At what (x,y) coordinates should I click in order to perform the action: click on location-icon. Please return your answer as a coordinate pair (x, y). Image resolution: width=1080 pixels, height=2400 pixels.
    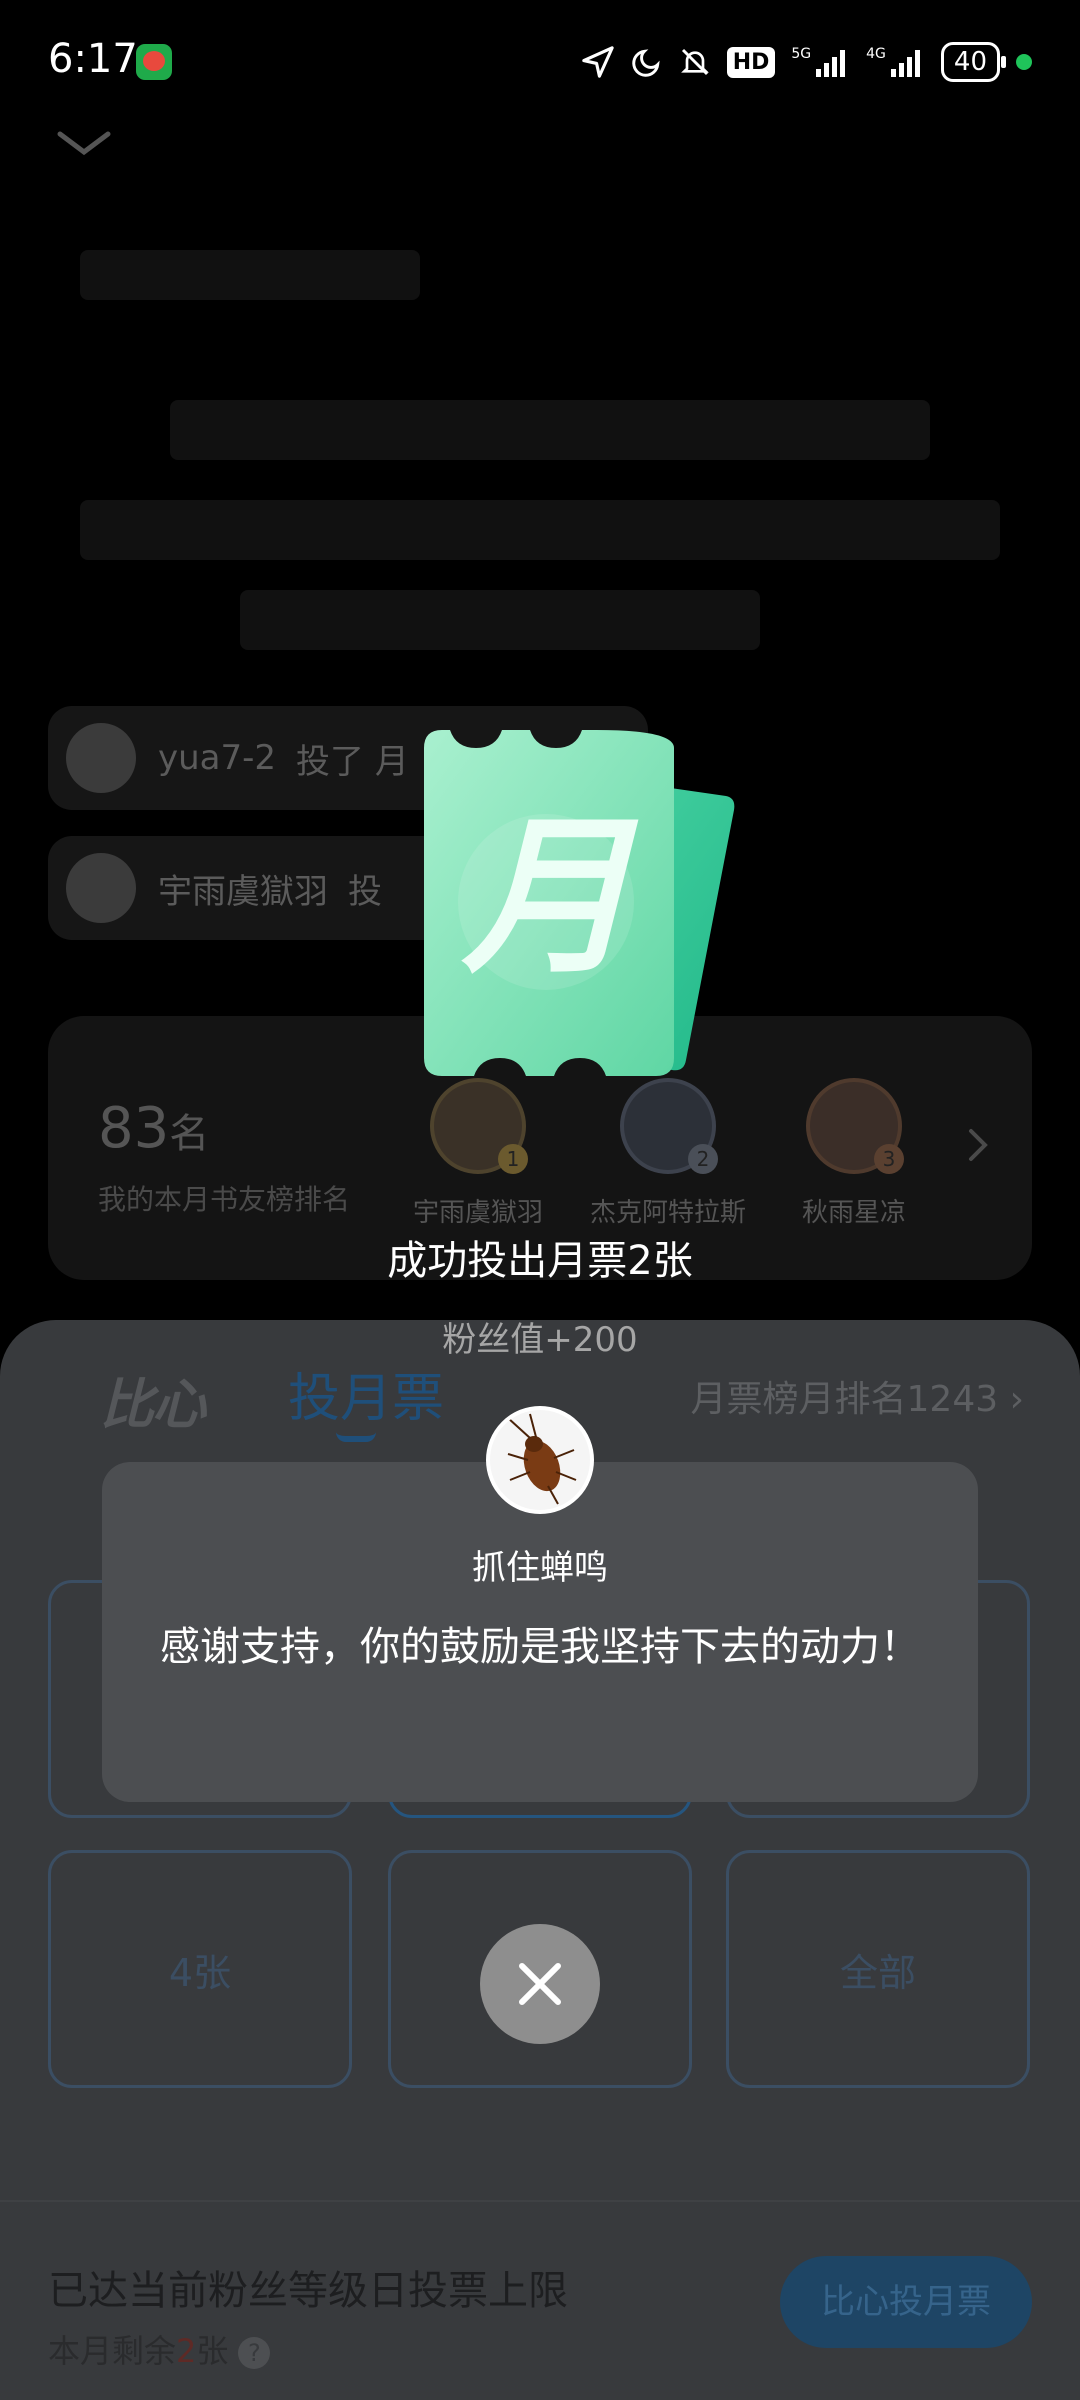
    Looking at the image, I should click on (597, 62).